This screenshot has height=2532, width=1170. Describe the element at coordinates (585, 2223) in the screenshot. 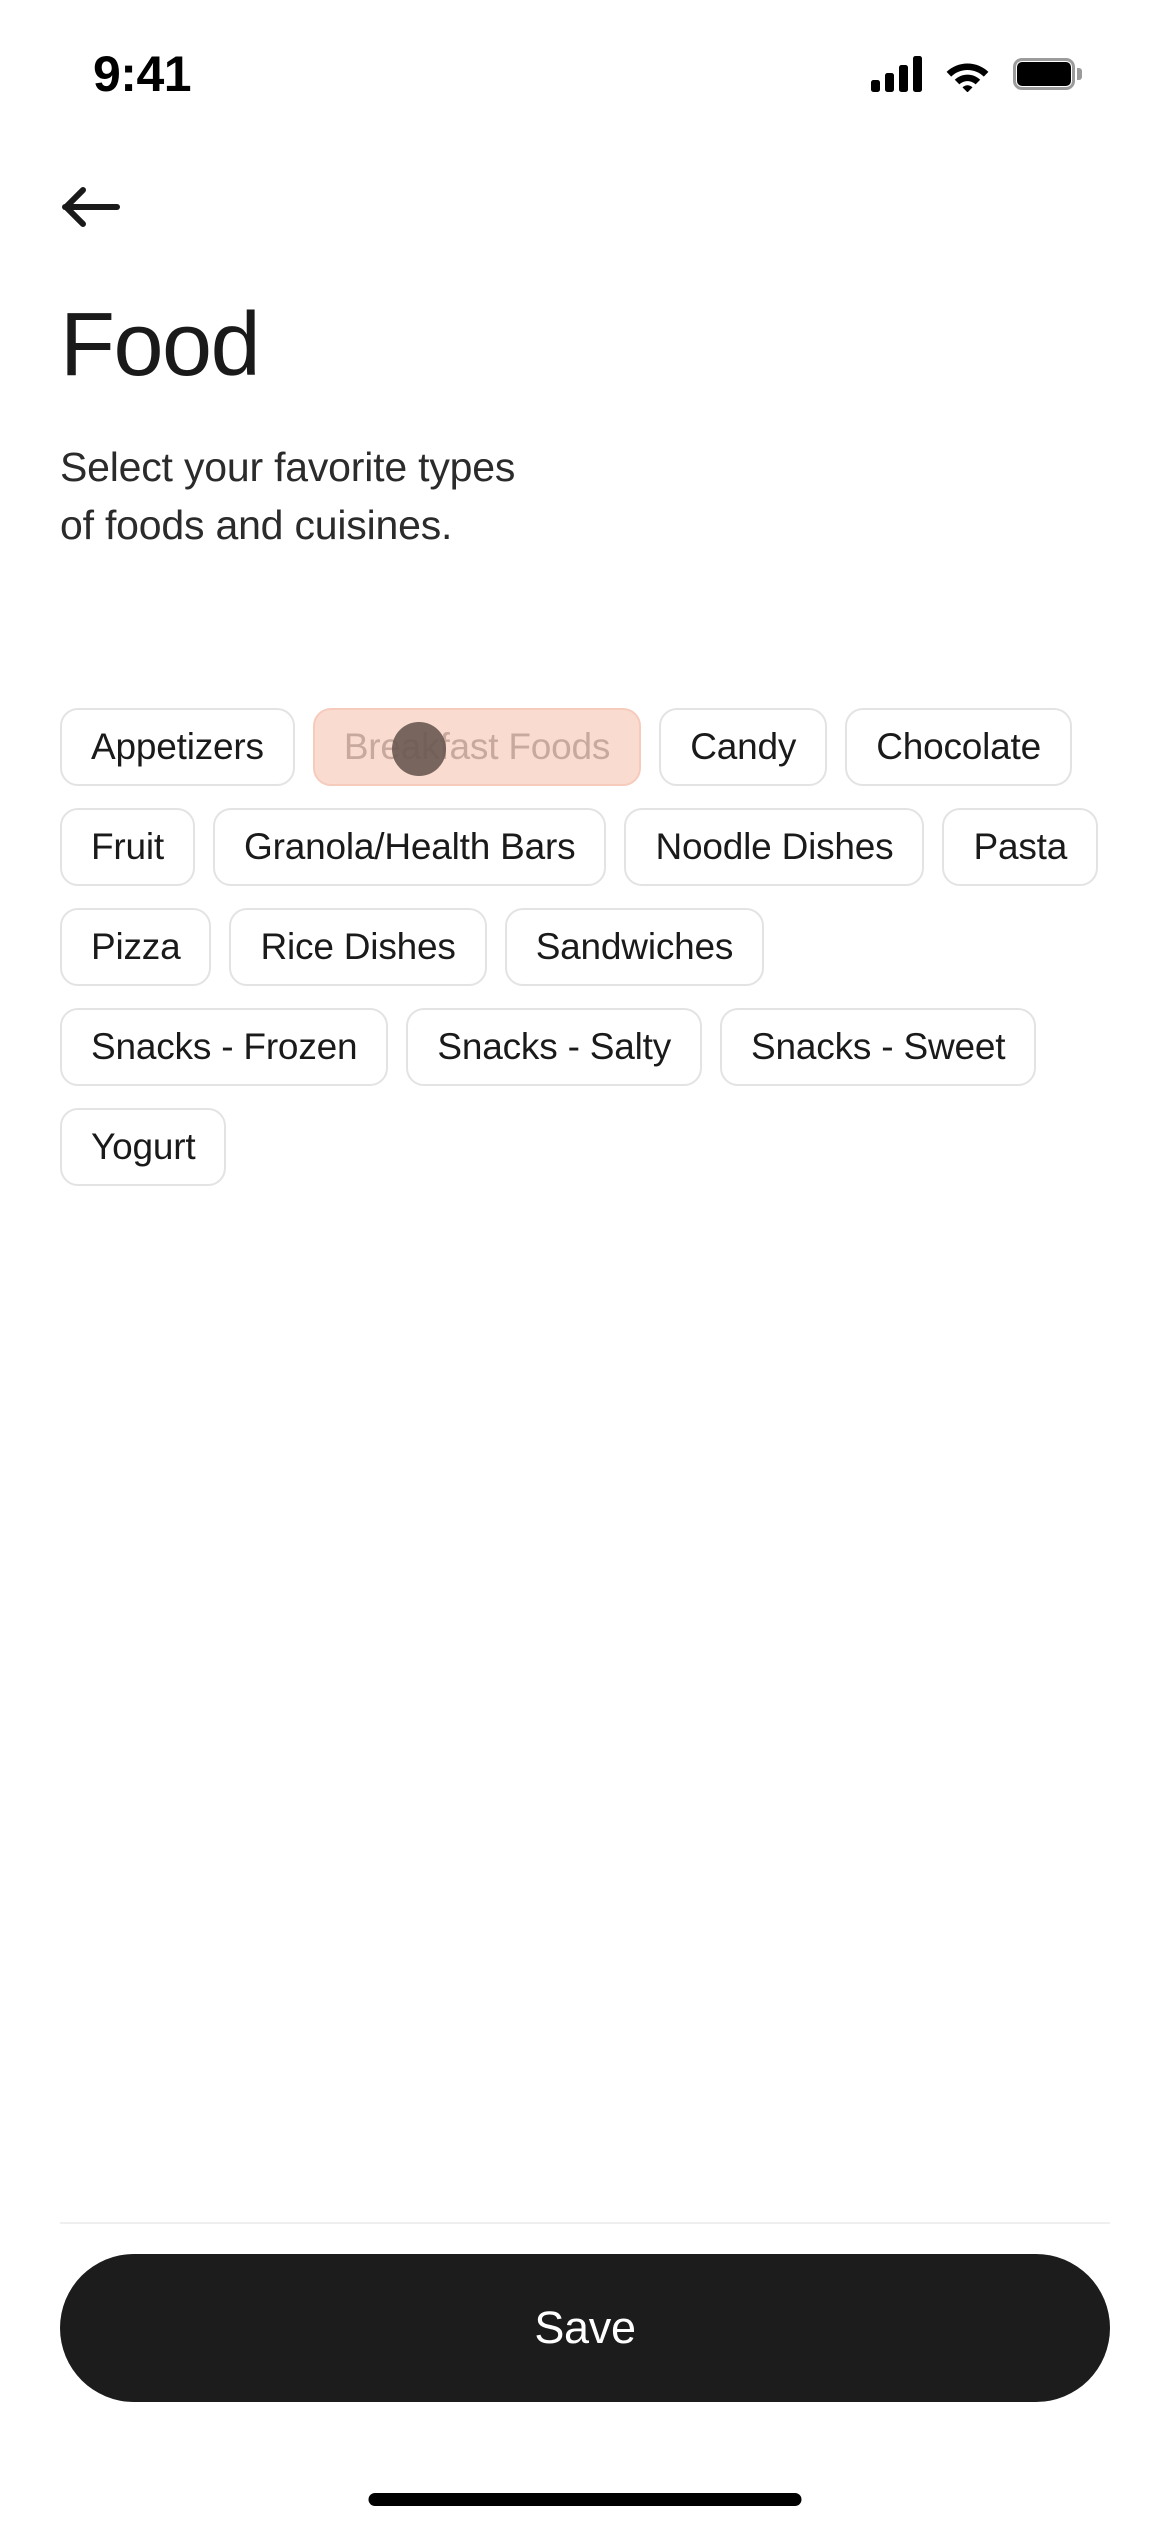

I see `footer-divider` at that location.